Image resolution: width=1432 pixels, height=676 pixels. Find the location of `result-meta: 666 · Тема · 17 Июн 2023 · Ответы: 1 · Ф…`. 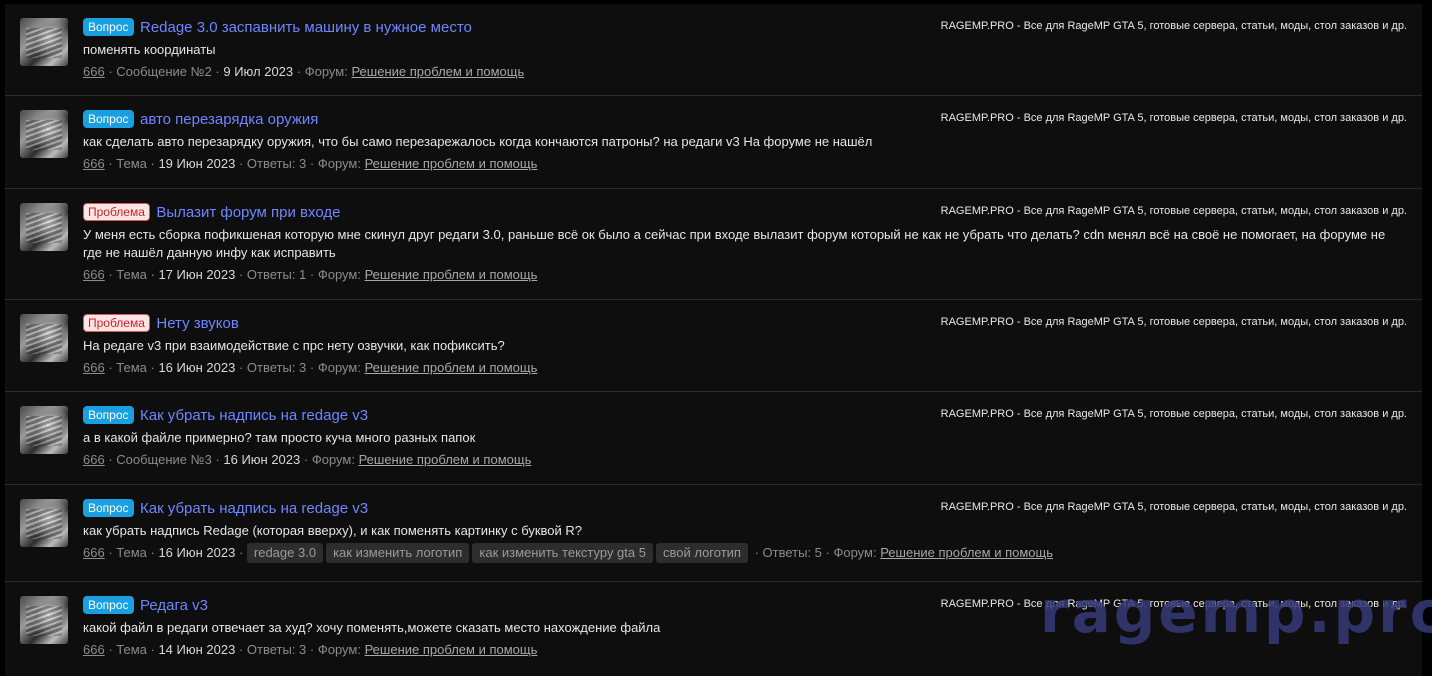

result-meta: 666 · Тема · 17 Июн 2023 · Ответы: 1 · Ф… is located at coordinates (310, 274).